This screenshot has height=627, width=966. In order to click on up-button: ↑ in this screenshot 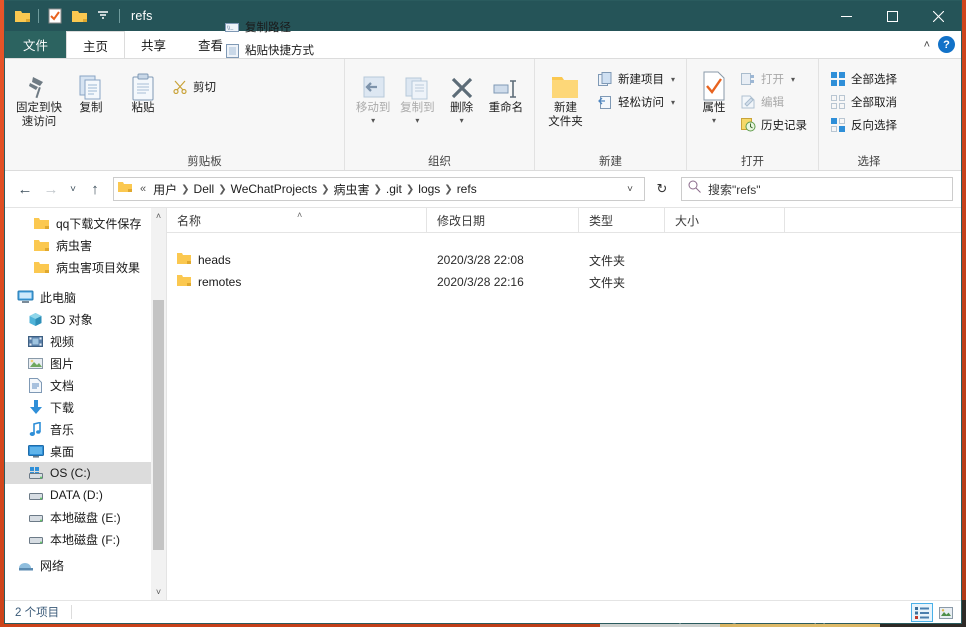, I will do `click(95, 189)`.